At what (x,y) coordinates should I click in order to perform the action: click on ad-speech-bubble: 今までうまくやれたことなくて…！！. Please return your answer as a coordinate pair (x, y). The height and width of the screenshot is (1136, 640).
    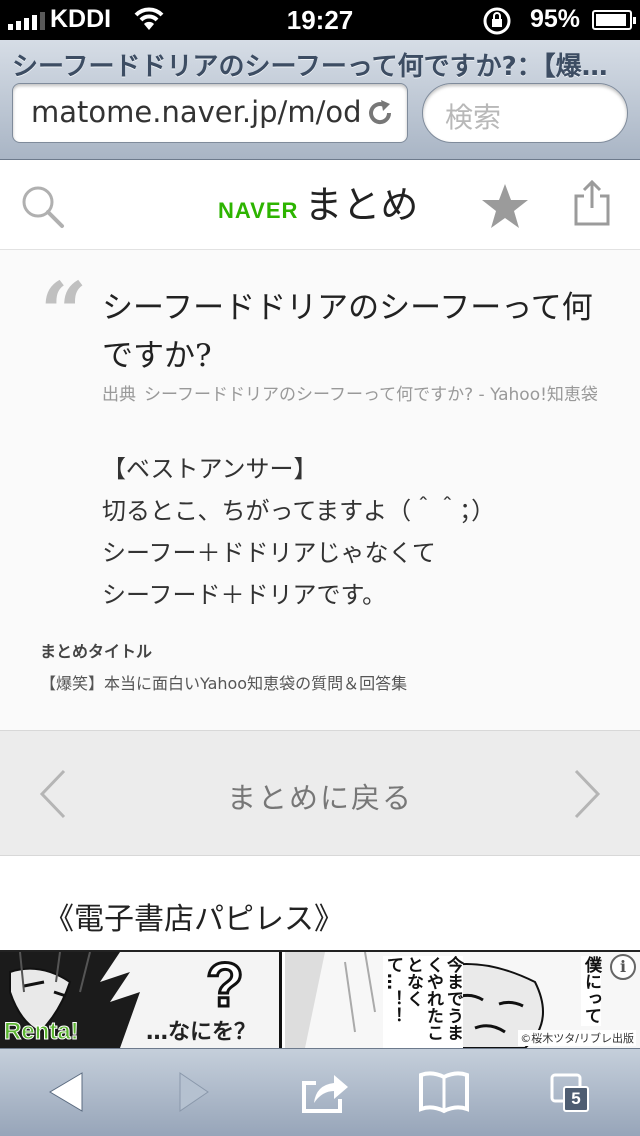
    Looking at the image, I should click on (423, 1002).